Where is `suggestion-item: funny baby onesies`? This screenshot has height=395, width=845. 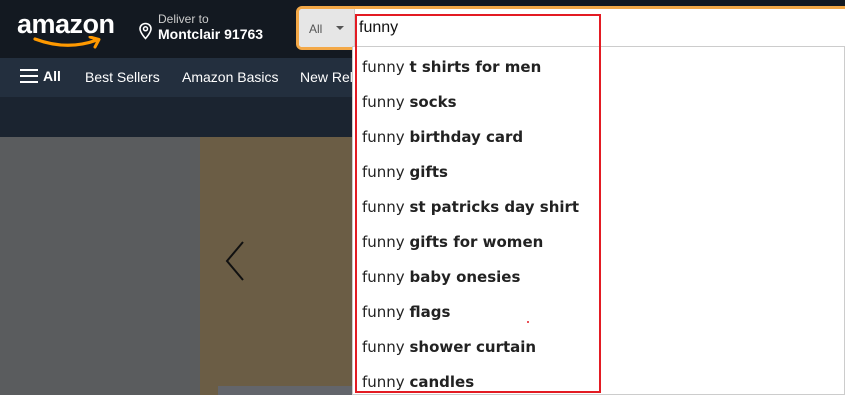
suggestion-item: funny baby onesies is located at coordinates (441, 277).